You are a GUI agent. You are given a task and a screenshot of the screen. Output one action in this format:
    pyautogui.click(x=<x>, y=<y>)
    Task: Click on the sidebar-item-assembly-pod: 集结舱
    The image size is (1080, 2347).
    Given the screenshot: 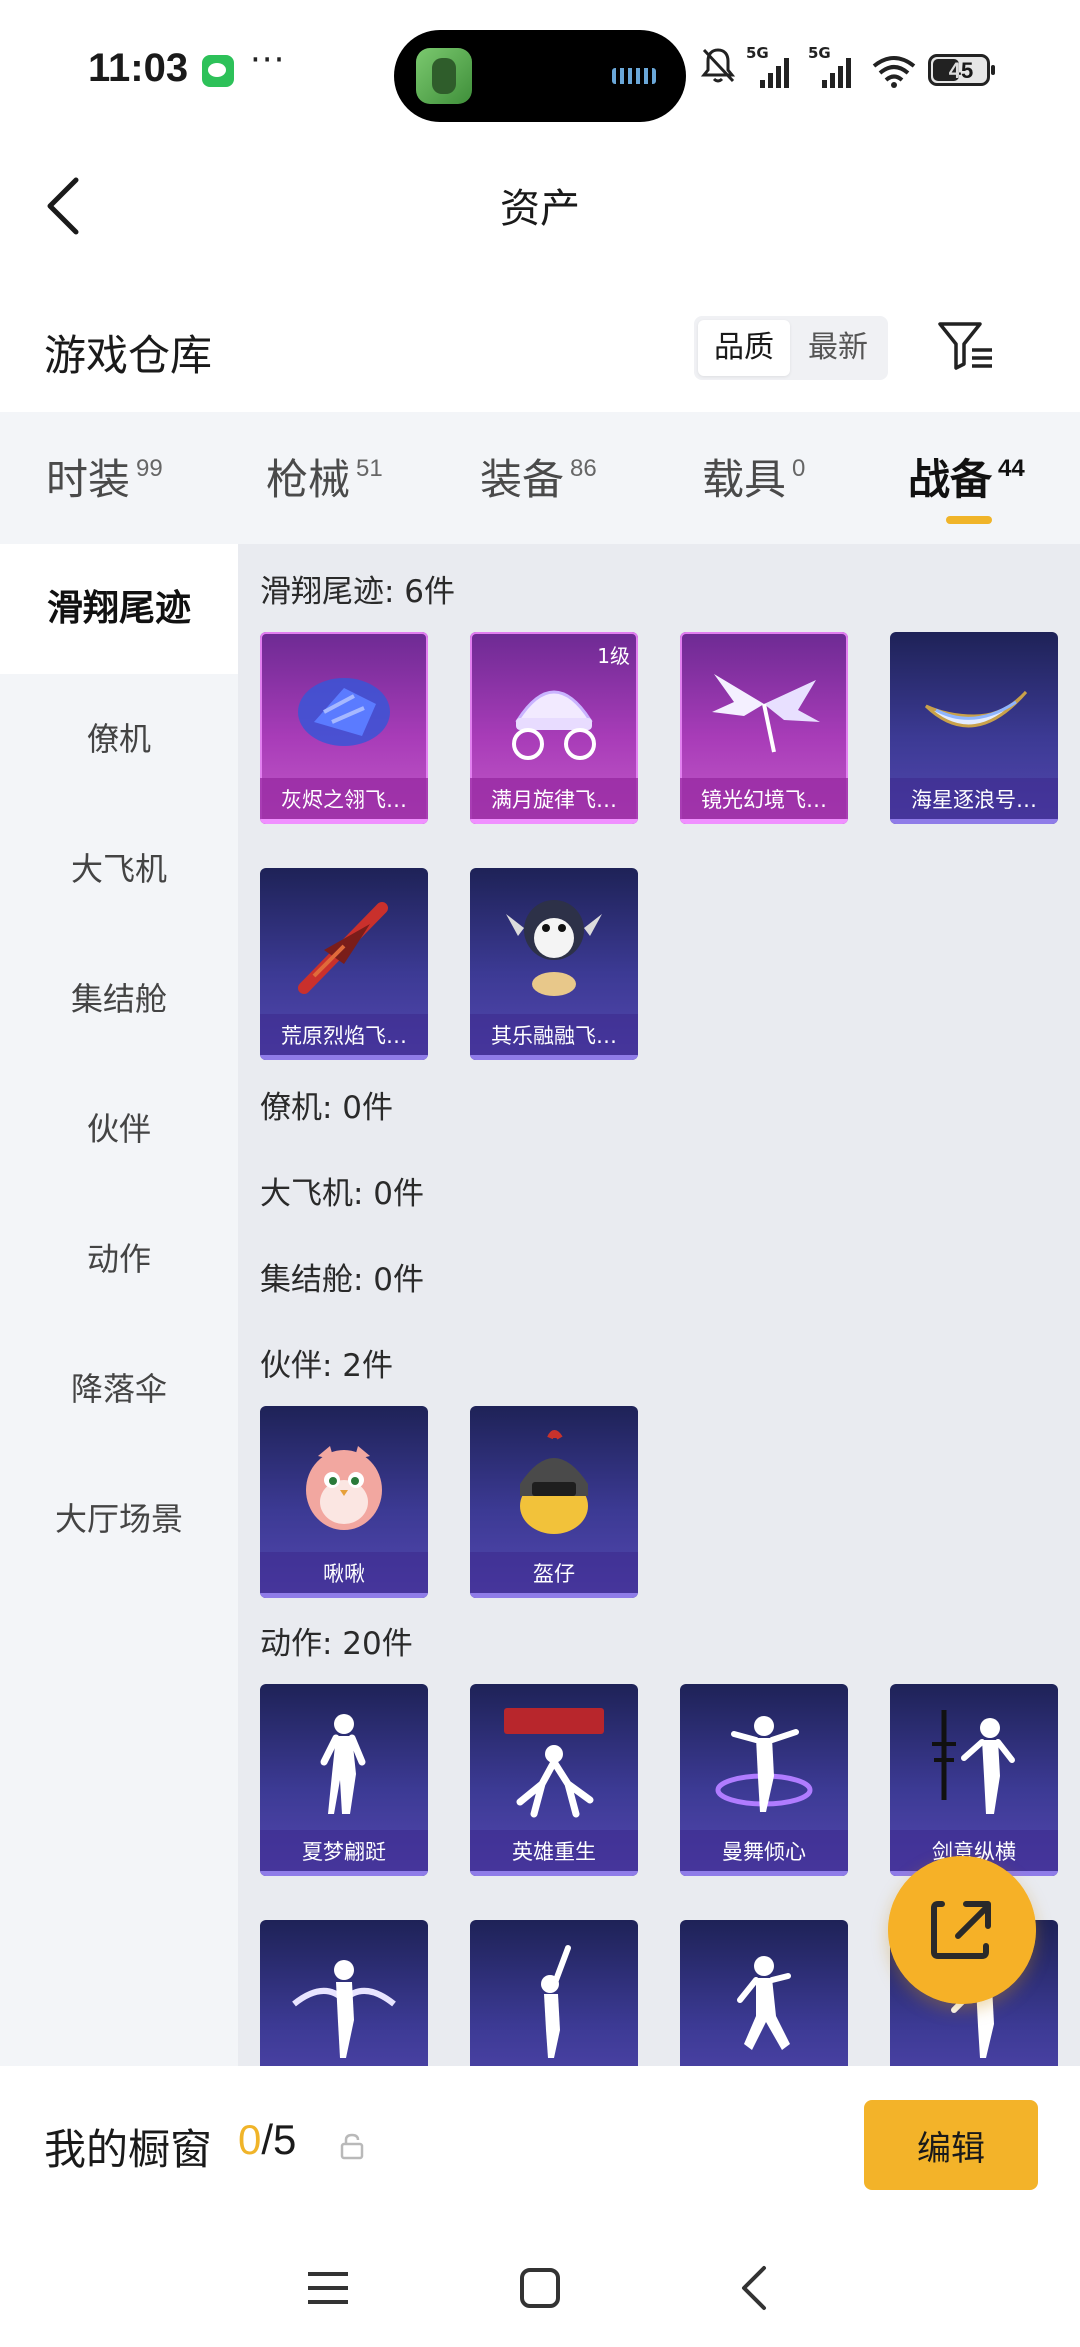 What is the action you would take?
    pyautogui.click(x=119, y=999)
    